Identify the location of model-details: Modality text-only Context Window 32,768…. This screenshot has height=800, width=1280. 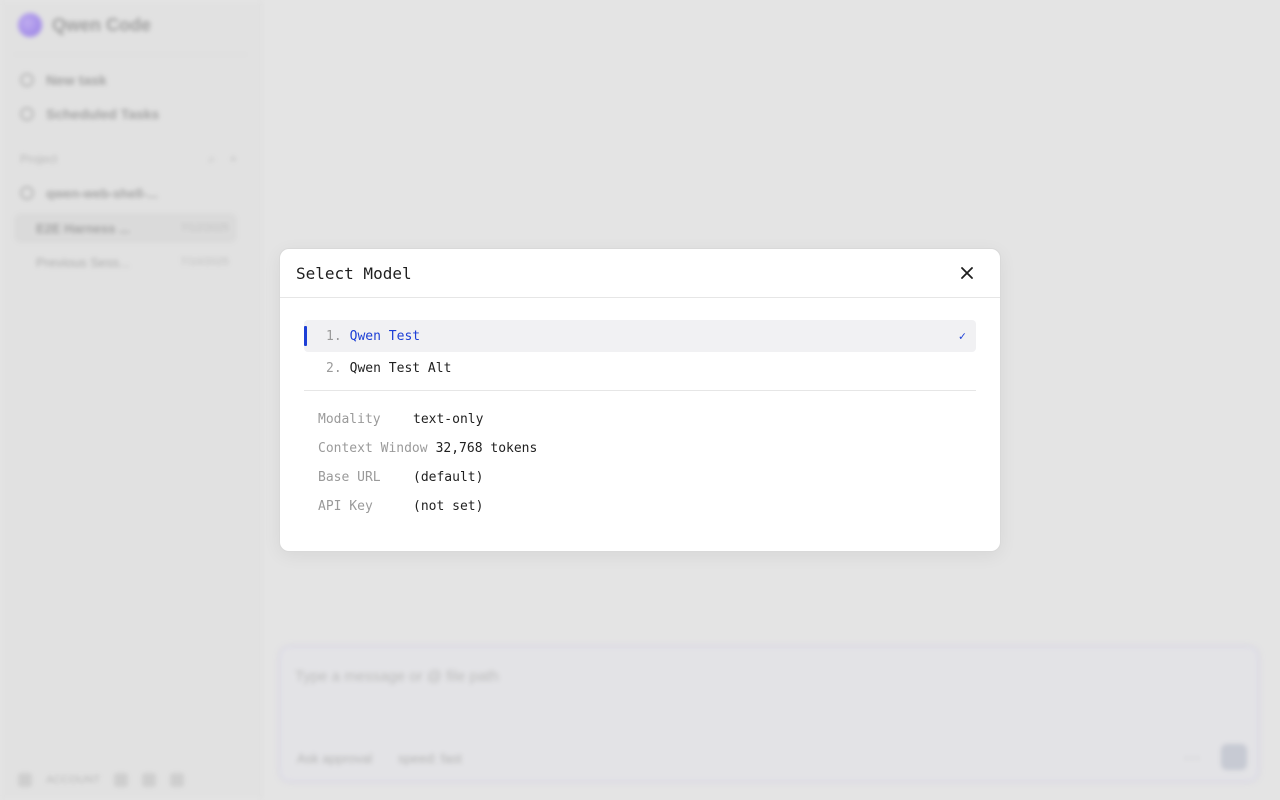
(640, 463).